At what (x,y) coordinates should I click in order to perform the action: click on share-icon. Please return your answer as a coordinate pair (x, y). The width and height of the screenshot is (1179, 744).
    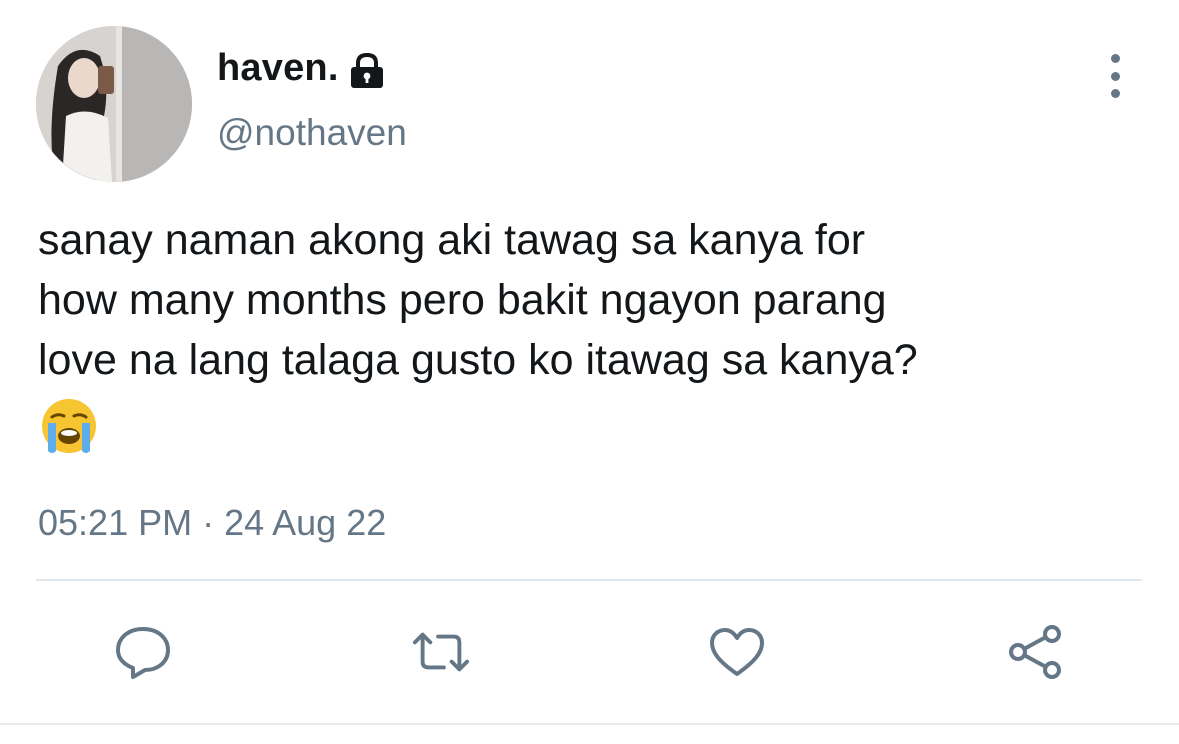
    Looking at the image, I should click on (1036, 652).